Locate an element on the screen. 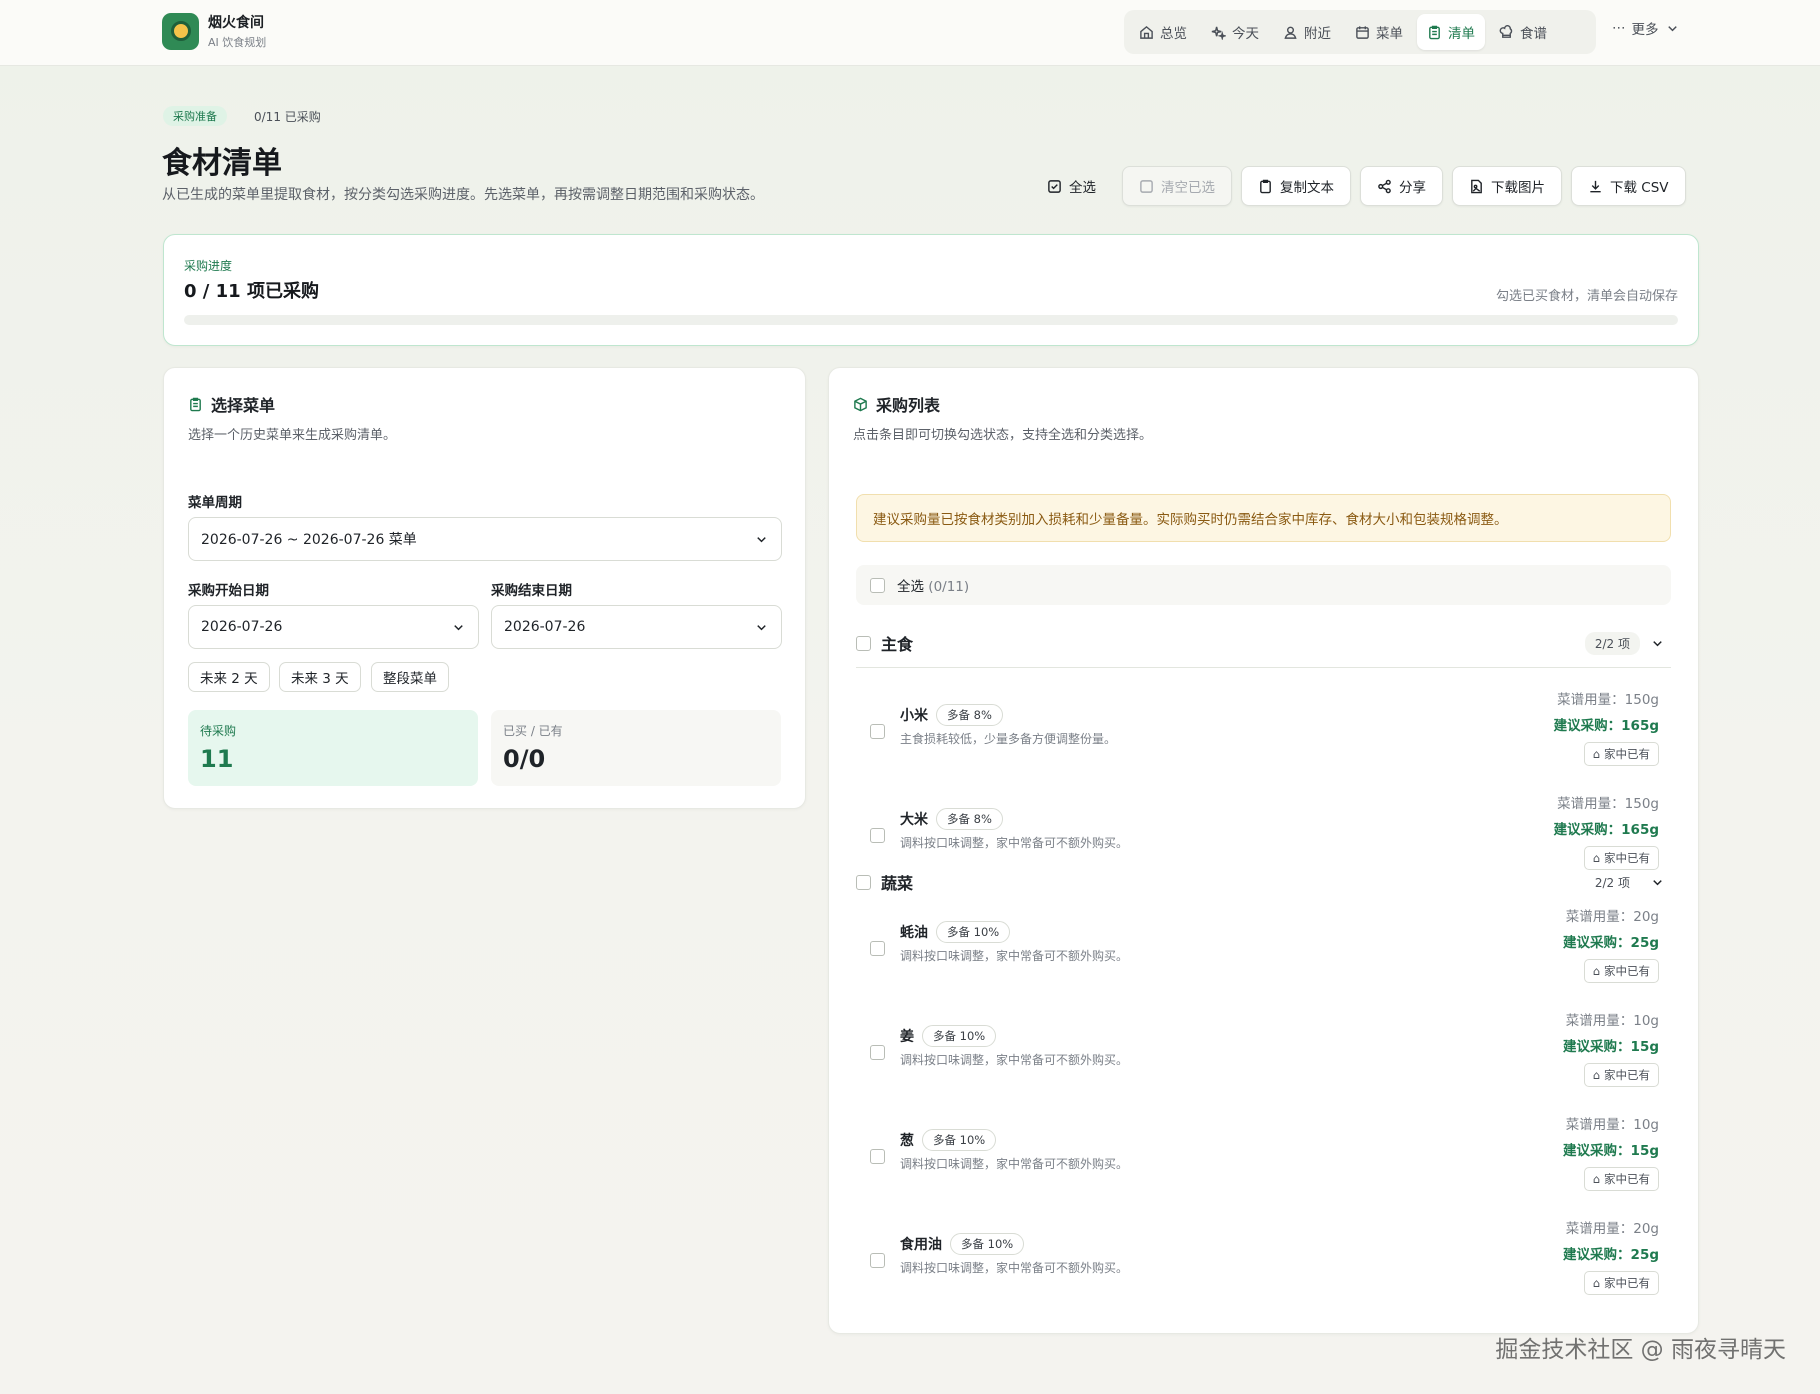  item-name-text: 姜 is located at coordinates (907, 1037).